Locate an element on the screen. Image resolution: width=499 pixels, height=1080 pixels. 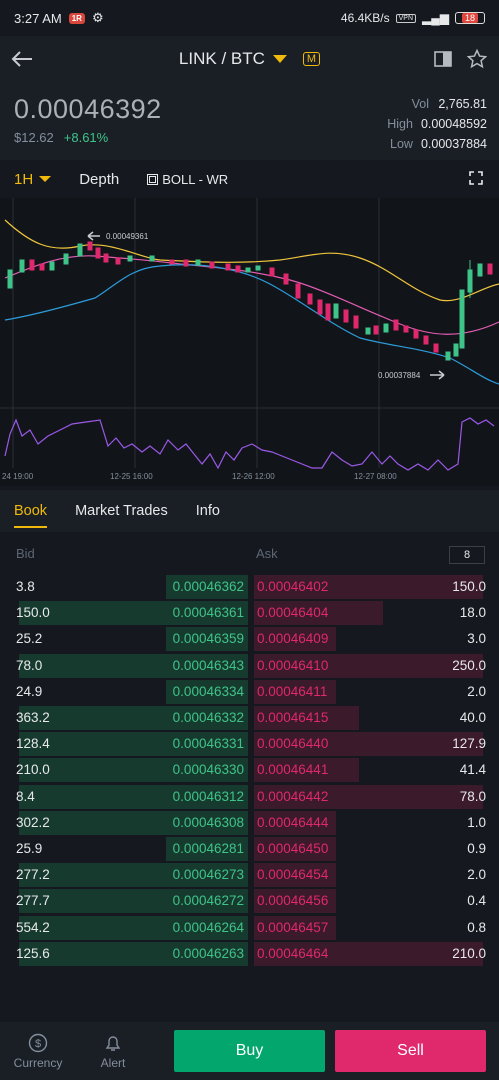
order-book-row: 24.9 0.00046334 0.00046411 2.0 is located at coordinates (251, 691).